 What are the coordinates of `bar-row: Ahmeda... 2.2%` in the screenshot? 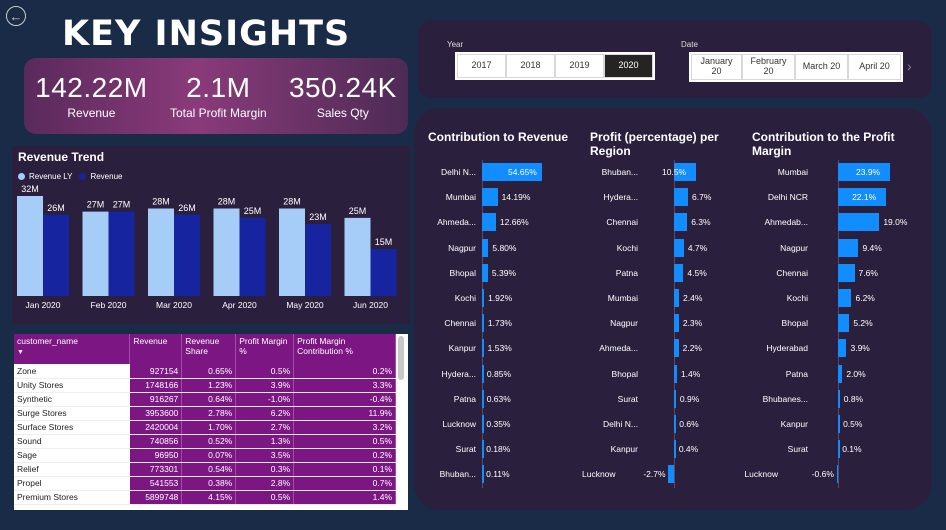 It's located at (666, 348).